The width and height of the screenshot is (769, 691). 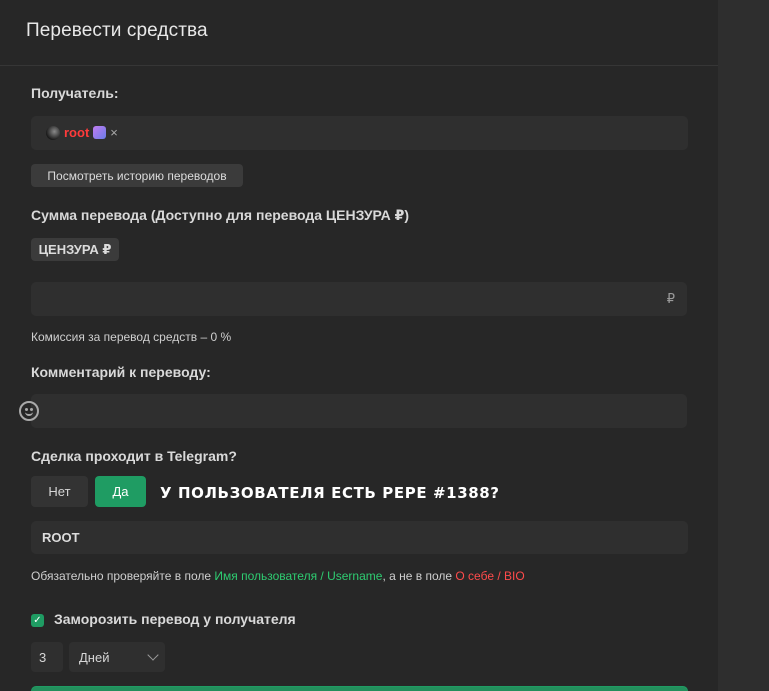 What do you see at coordinates (298, 576) in the screenshot?
I see `hint-username-field: Имя пользователя / Username` at bounding box center [298, 576].